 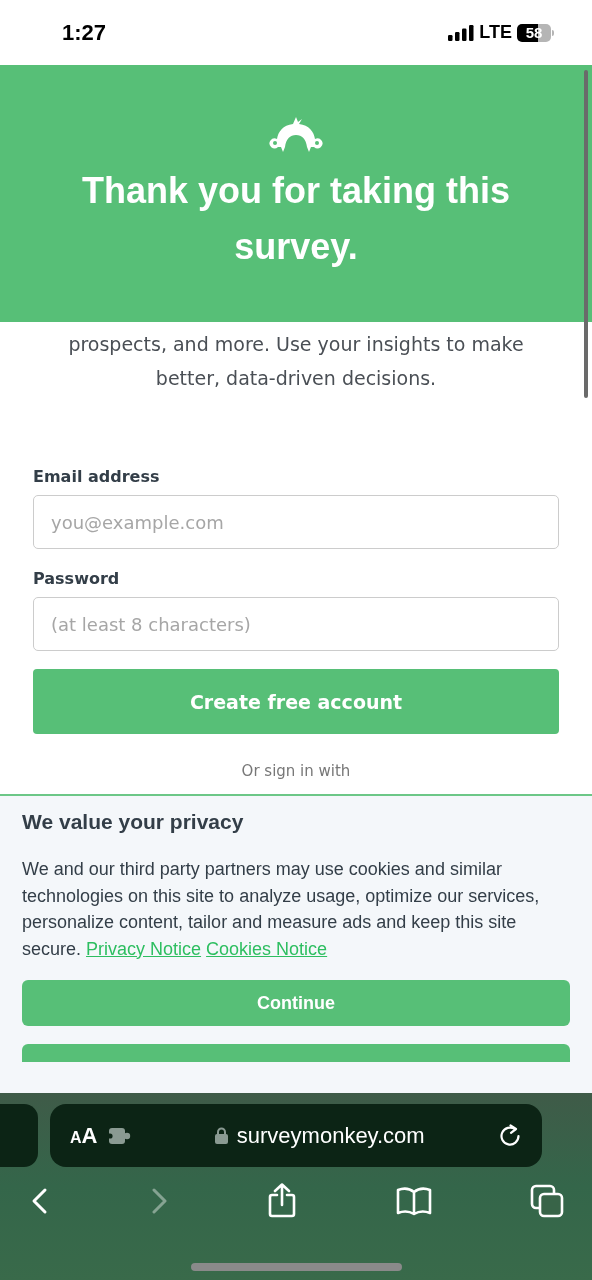 I want to click on input-field: you@example.com, so click(x=296, y=522).